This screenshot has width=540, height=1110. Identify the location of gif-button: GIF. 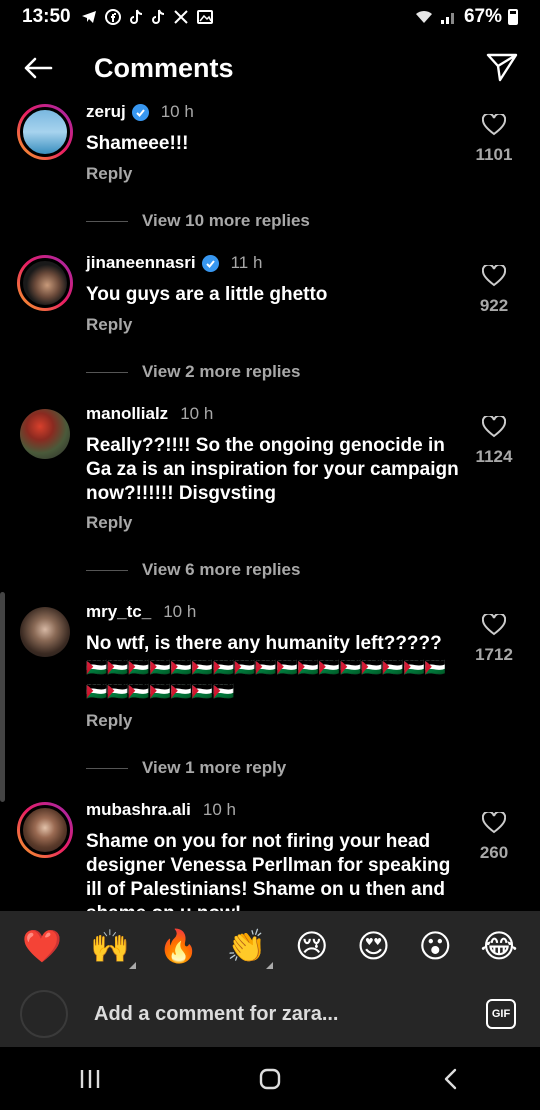
(501, 1014).